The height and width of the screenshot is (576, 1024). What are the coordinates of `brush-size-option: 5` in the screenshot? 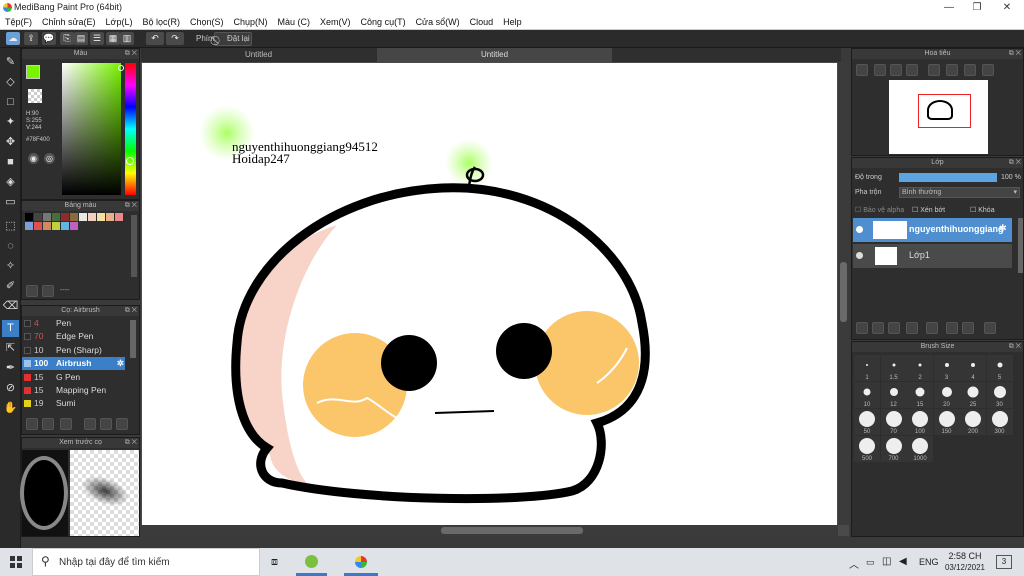 It's located at (999, 368).